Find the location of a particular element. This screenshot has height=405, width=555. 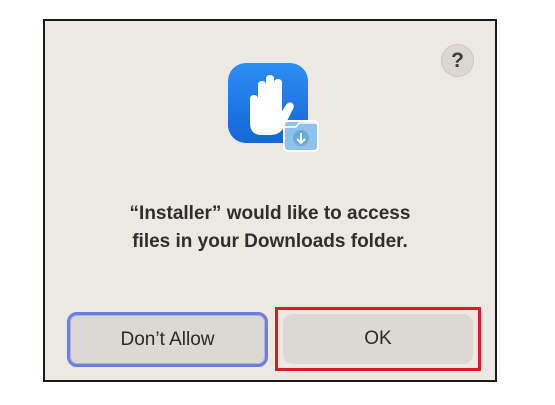

message-line-2: files in your Downloads folder. is located at coordinates (270, 241).